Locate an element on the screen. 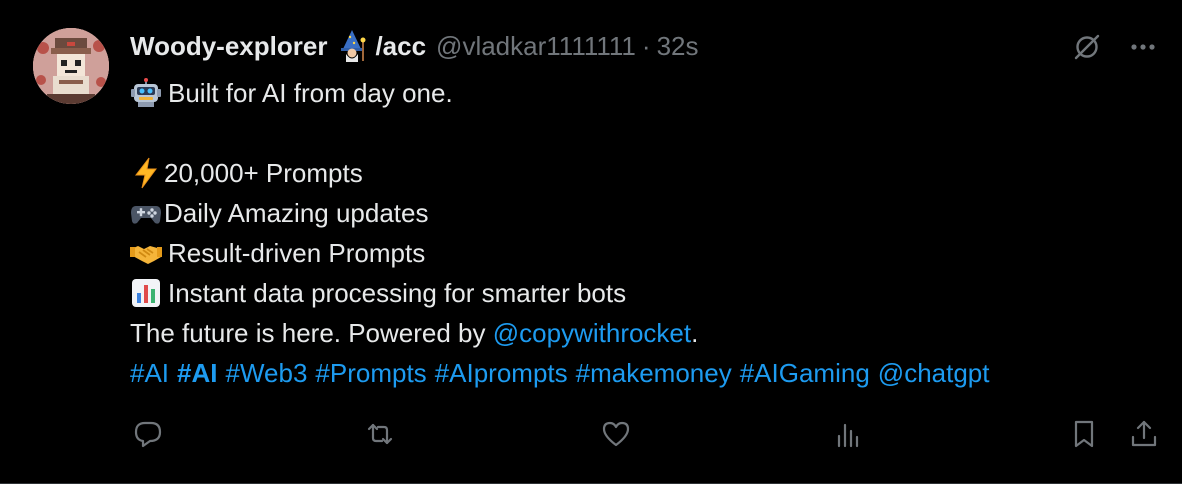 The image size is (1182, 484). tweet-line-3: Daily Amazing updates is located at coordinates (296, 213).